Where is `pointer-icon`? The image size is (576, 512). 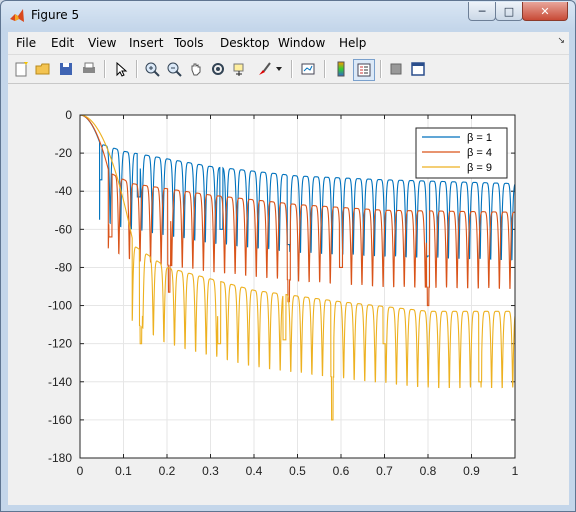
pointer-icon is located at coordinates (121, 69).